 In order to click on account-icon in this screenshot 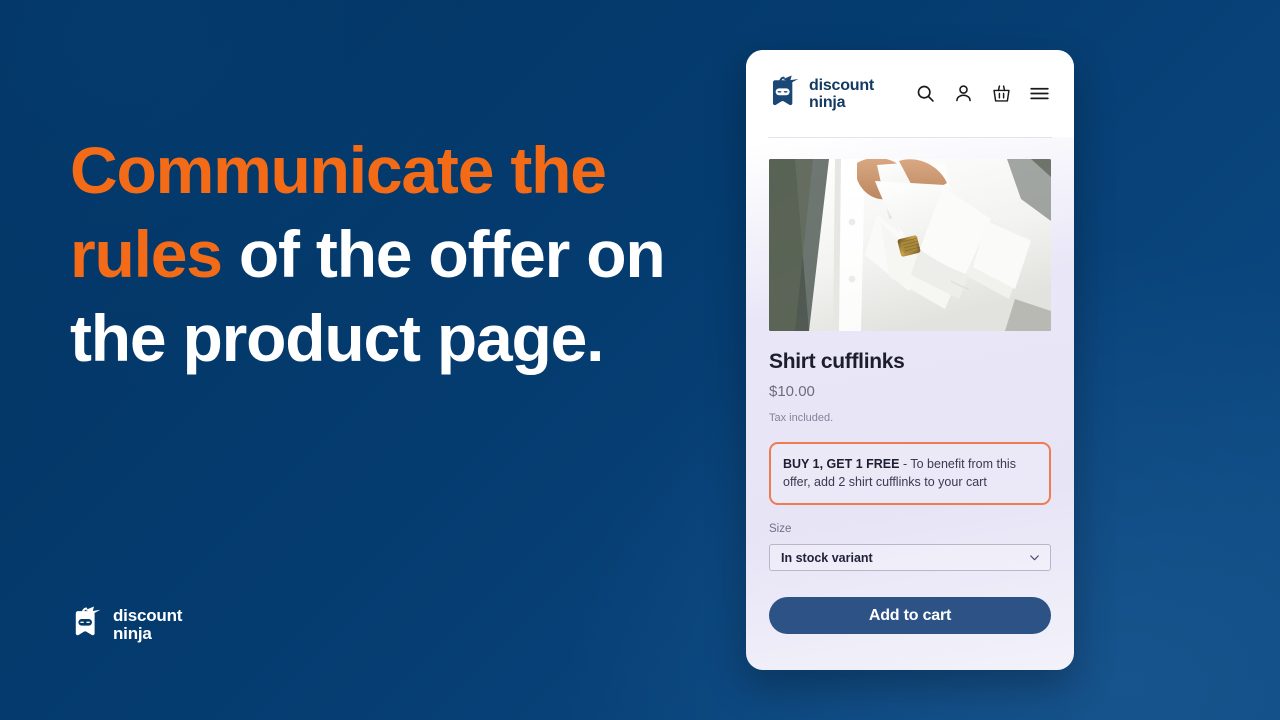, I will do `click(963, 93)`.